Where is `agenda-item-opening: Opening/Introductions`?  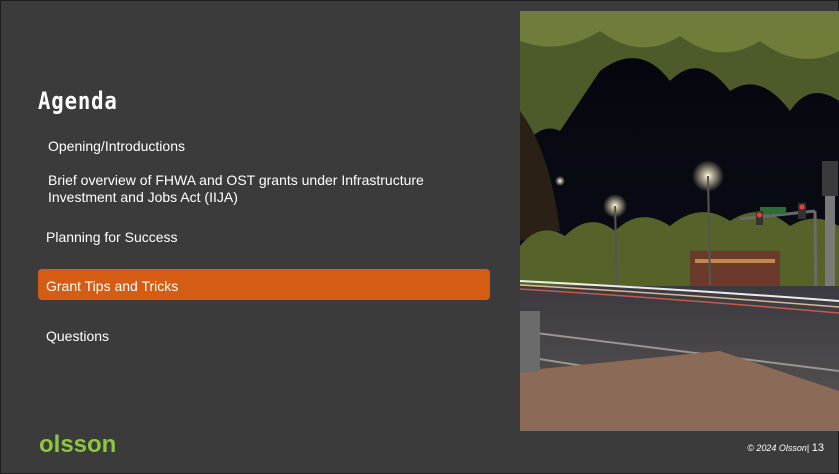 agenda-item-opening: Opening/Introductions is located at coordinates (116, 146).